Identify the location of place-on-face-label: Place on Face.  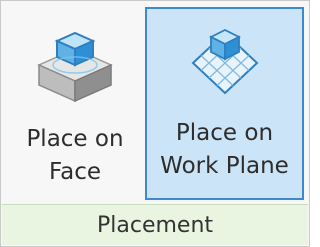
(74, 156).